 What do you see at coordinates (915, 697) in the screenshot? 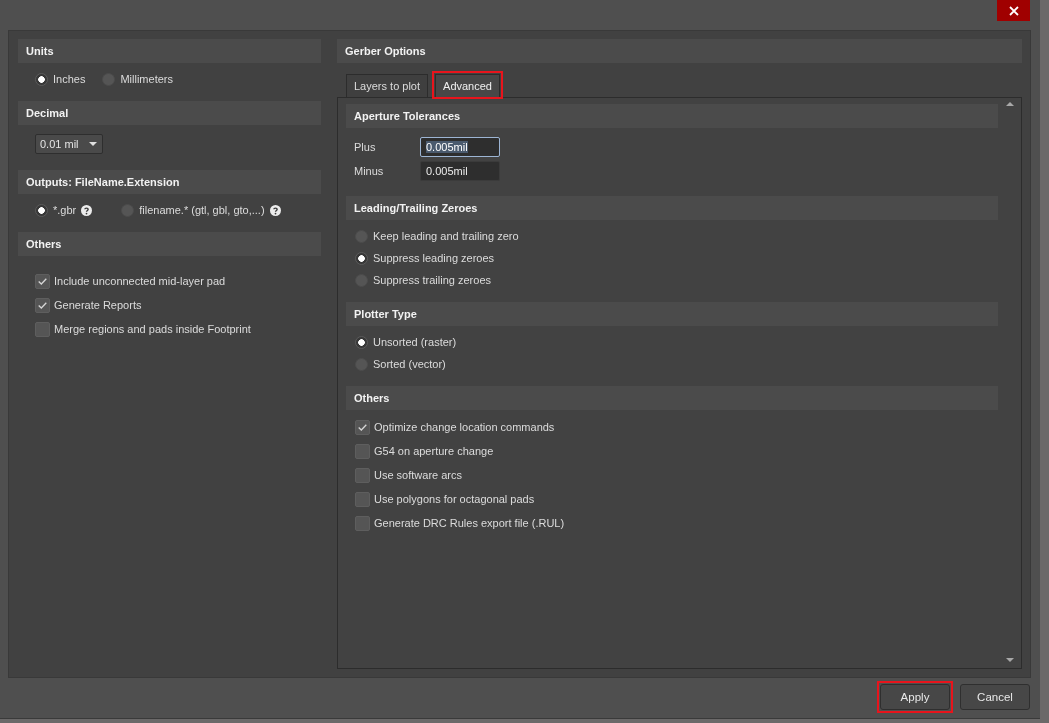
I see `dialog-button: Apply` at bounding box center [915, 697].